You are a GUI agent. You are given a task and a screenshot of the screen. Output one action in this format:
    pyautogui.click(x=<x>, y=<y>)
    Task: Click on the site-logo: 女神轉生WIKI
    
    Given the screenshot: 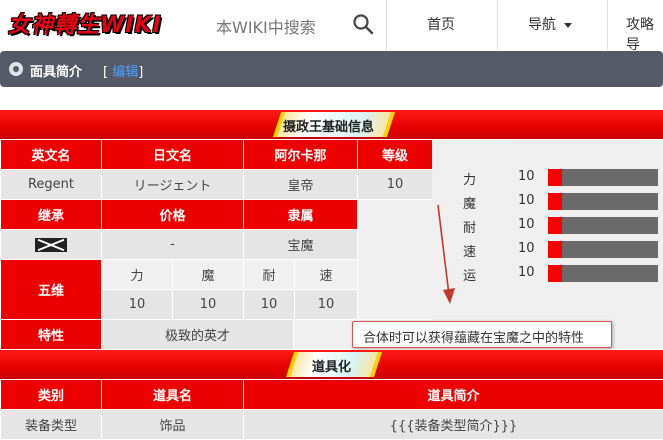 What is the action you would take?
    pyautogui.click(x=85, y=23)
    